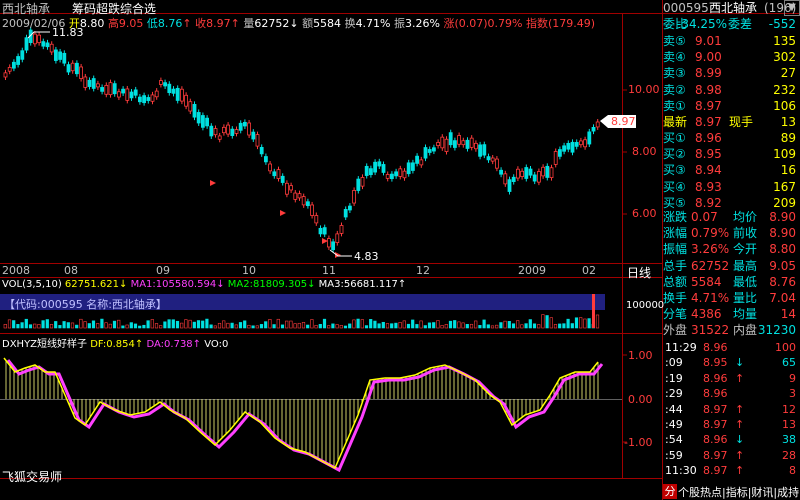 The height and width of the screenshot is (500, 800). What do you see at coordinates (731, 379) in the screenshot?
I see `tick-row: :19 8.96 ↑ 9` at bounding box center [731, 379].